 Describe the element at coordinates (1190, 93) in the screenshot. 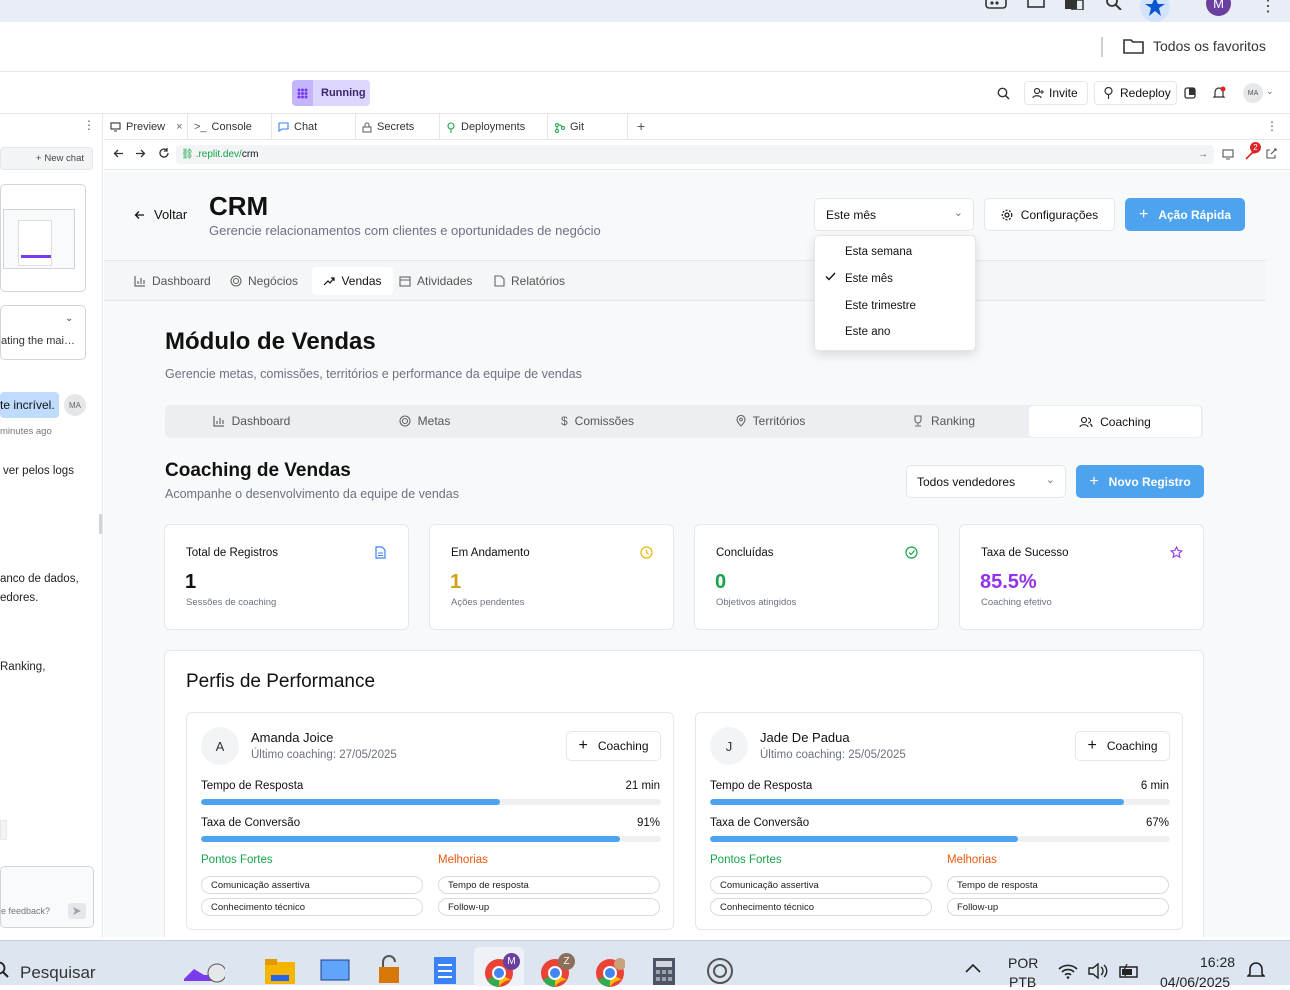

I see `pane-icon` at that location.